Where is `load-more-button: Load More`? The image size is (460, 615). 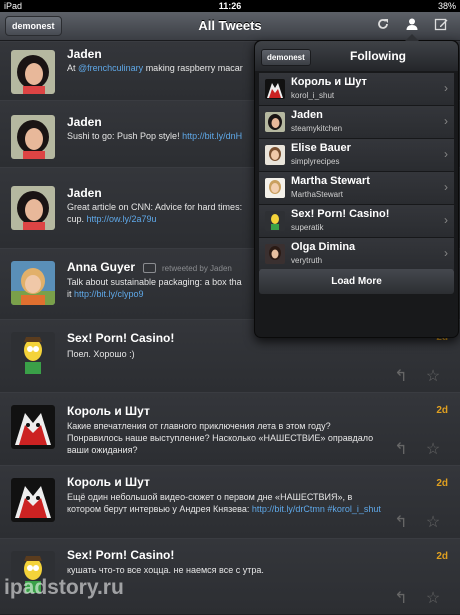
load-more-button: Load More is located at coordinates (356, 281).